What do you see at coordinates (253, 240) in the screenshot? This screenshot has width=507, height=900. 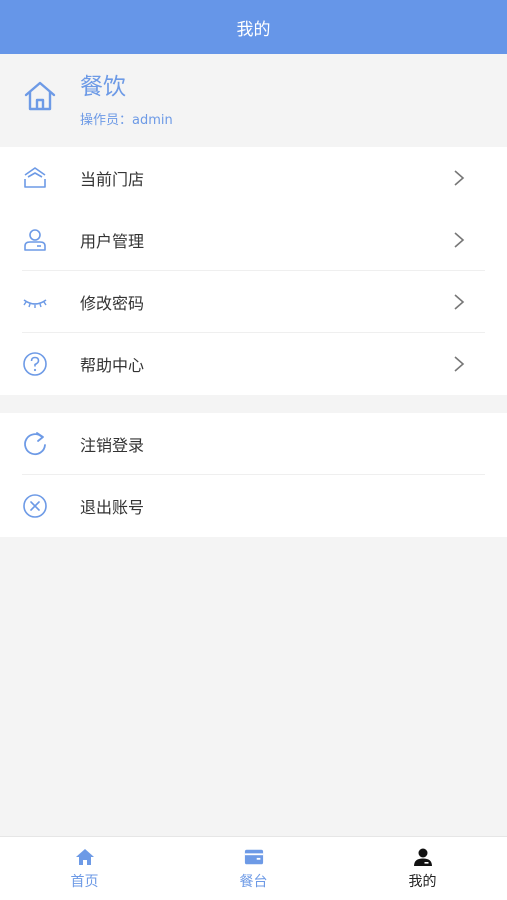 I see `menu-item-user-management: 用户管理` at bounding box center [253, 240].